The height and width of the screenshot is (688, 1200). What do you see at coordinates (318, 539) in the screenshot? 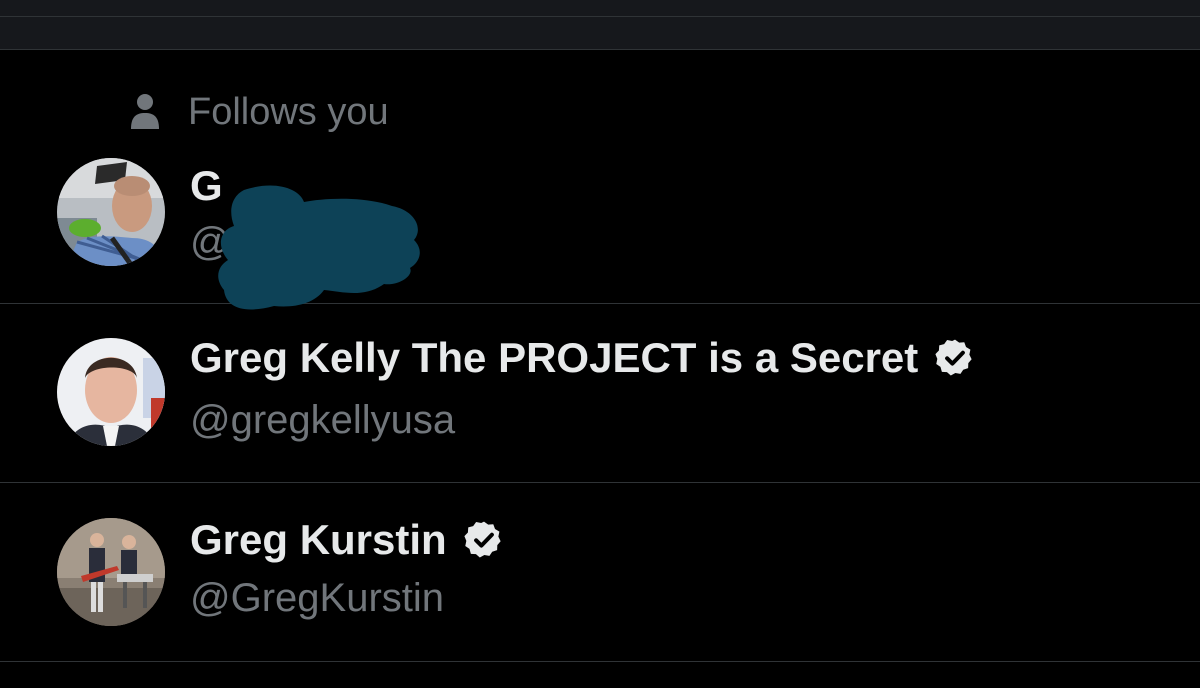
I see `display-name-text: Greg Kurstin` at bounding box center [318, 539].